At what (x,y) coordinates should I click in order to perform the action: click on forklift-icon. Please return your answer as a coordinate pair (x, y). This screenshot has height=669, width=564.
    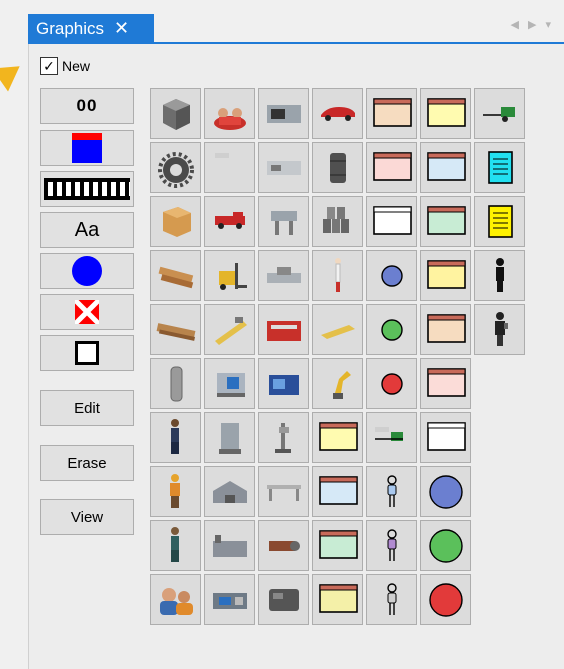
    Looking at the image, I should click on (229, 275).